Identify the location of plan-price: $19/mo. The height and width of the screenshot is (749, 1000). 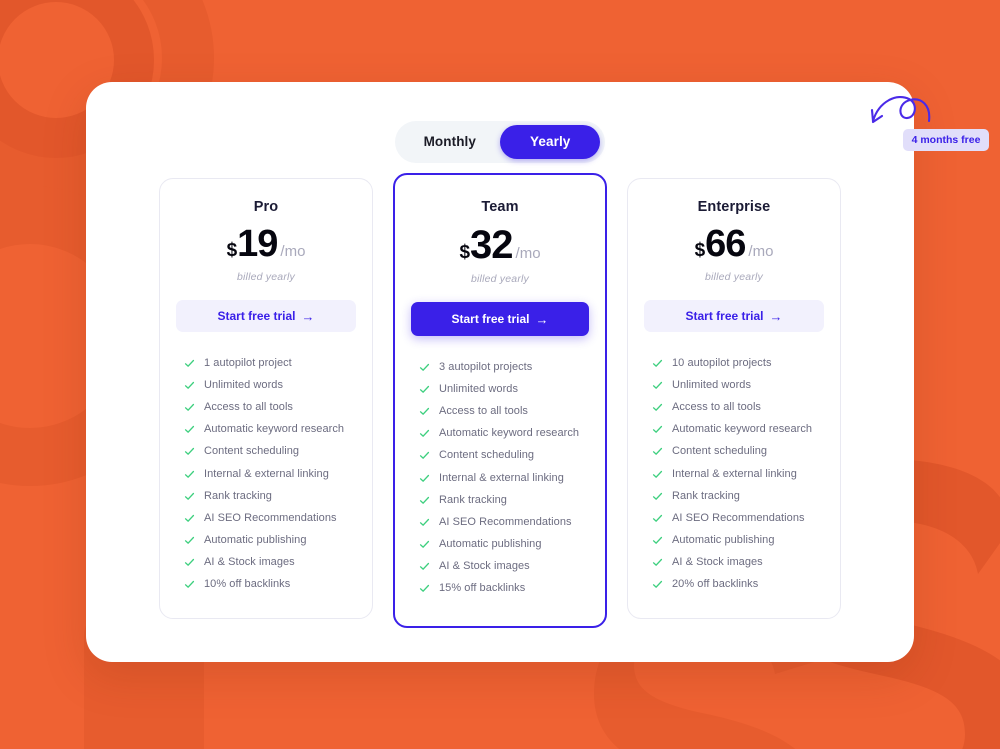
(266, 244).